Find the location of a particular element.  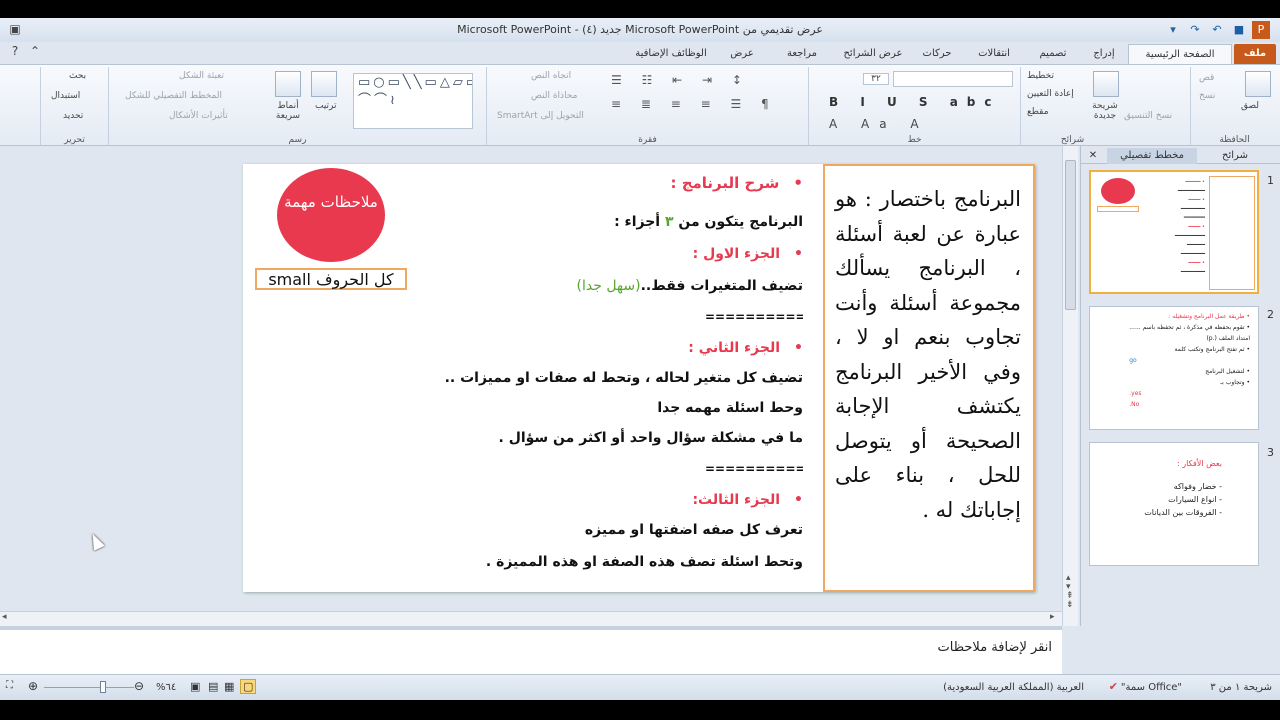

quick-access-toolbar: ▾ ↷ ↶ ■ P is located at coordinates (1217, 30).